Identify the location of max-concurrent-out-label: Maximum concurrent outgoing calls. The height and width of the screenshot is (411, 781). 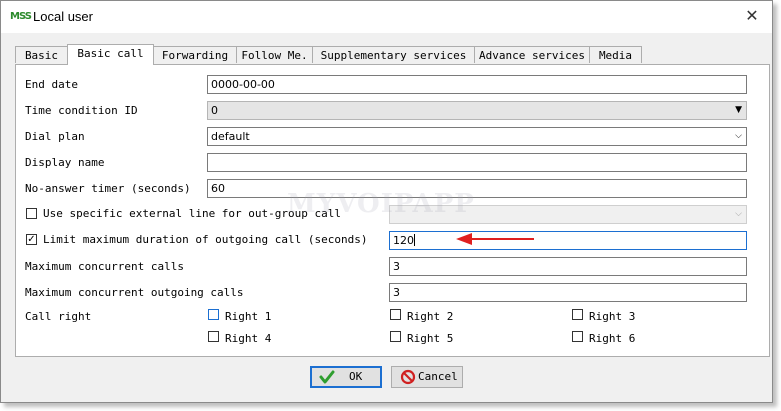
(134, 292).